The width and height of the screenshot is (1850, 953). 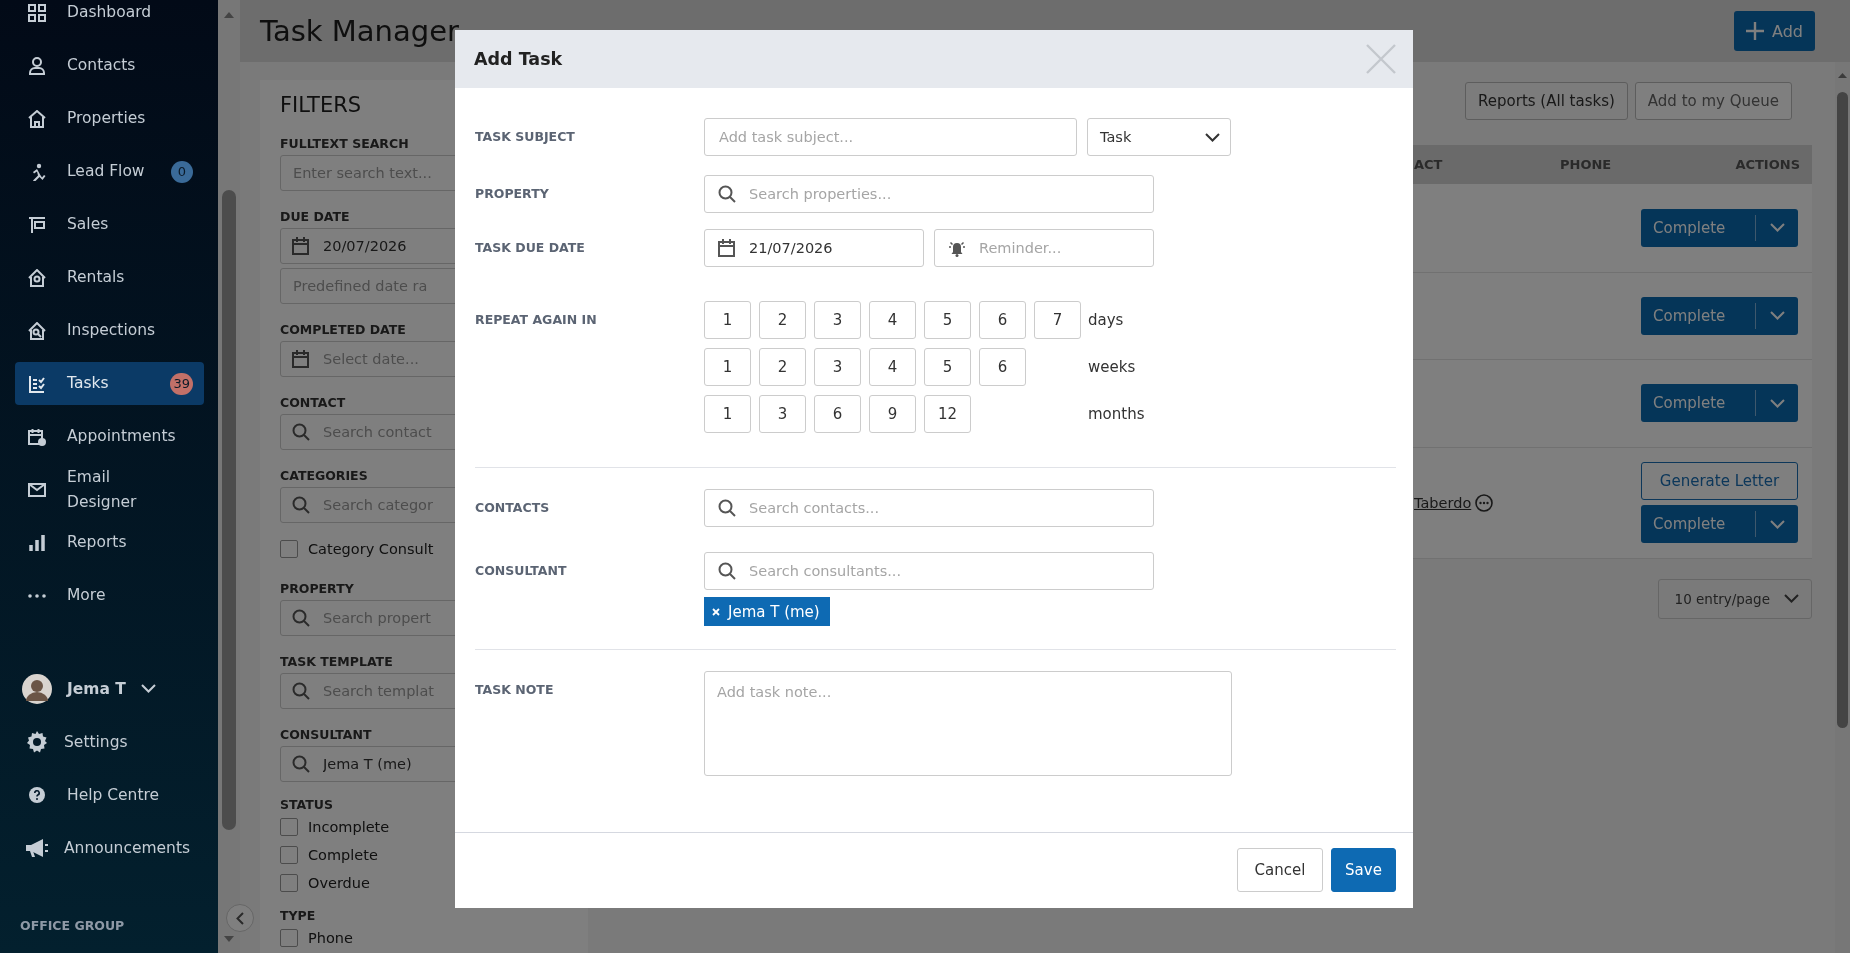 I want to click on checkbox-label: Incomplete, so click(x=349, y=827).